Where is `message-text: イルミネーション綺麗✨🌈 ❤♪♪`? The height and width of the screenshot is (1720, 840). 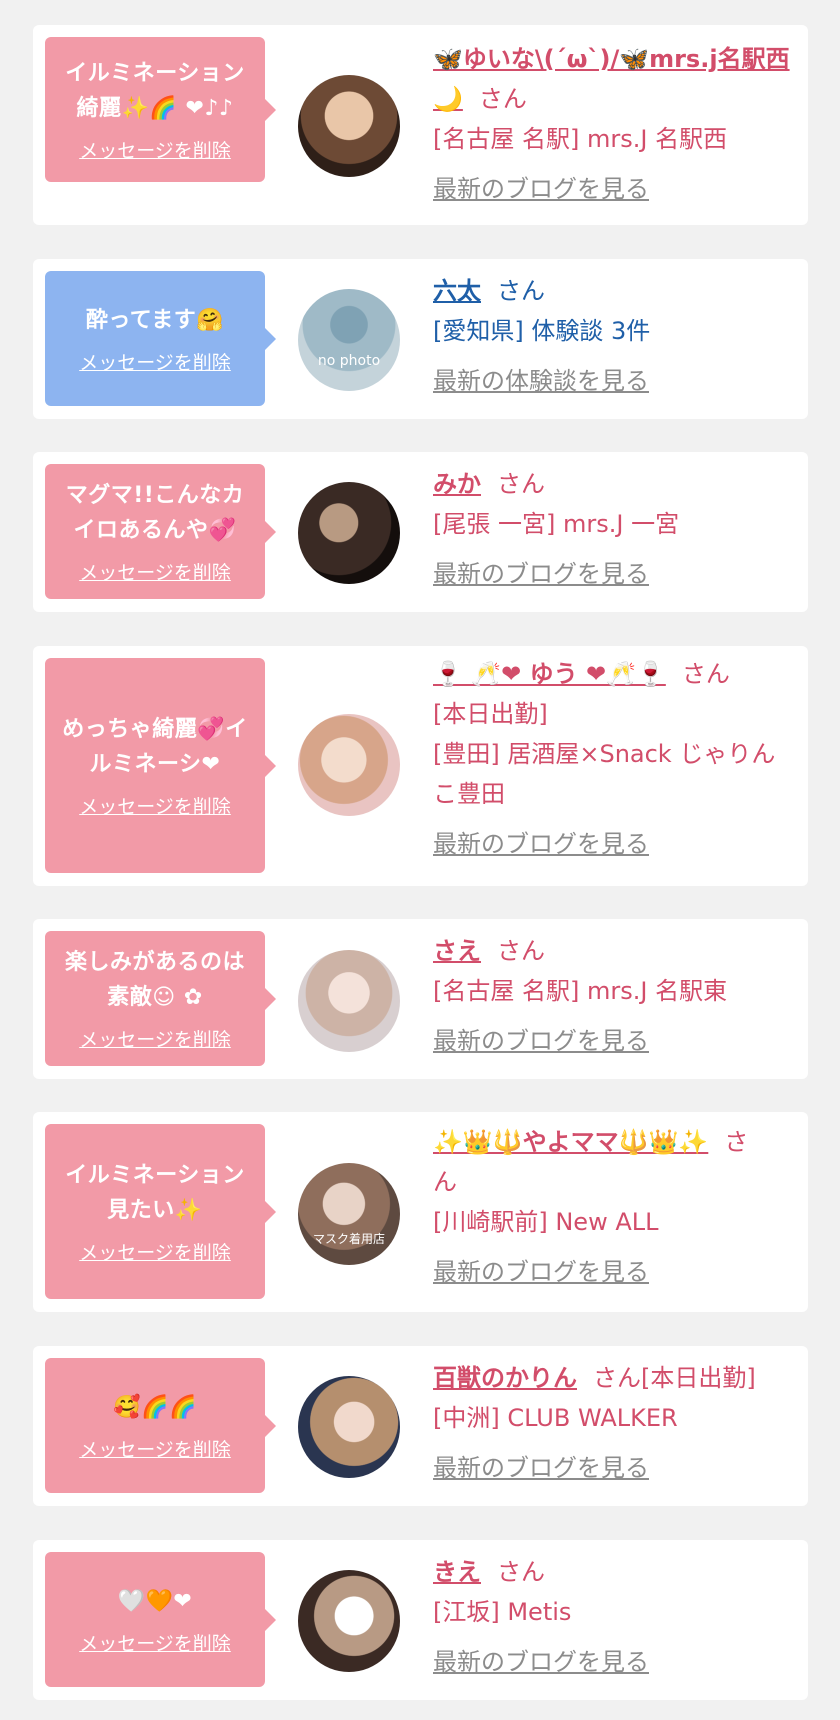
message-text: イルミネーション綺麗✨🌈 ❤♪♪ is located at coordinates (155, 91).